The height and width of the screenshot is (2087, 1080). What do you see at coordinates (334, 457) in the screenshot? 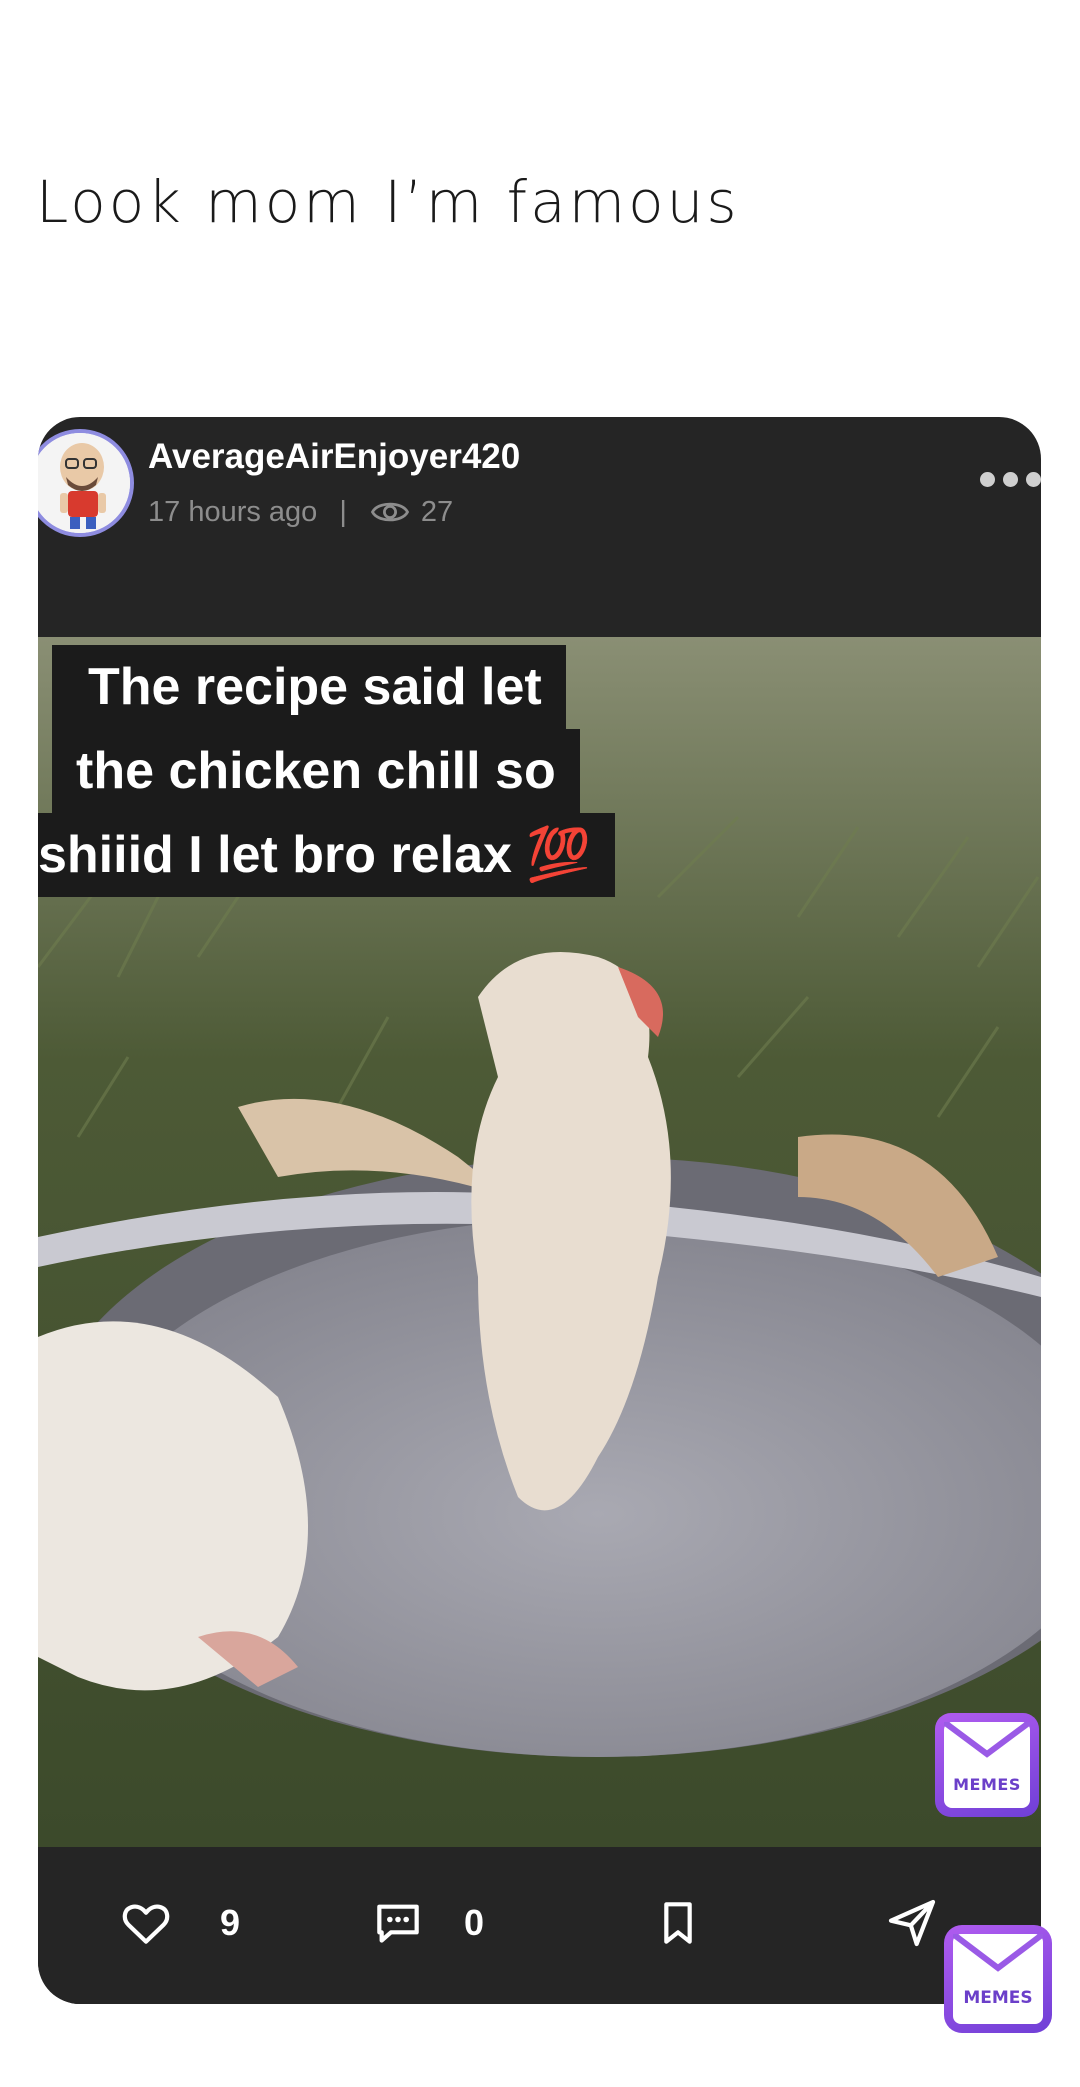
I see `username: AverageAirEnjoyer420` at bounding box center [334, 457].